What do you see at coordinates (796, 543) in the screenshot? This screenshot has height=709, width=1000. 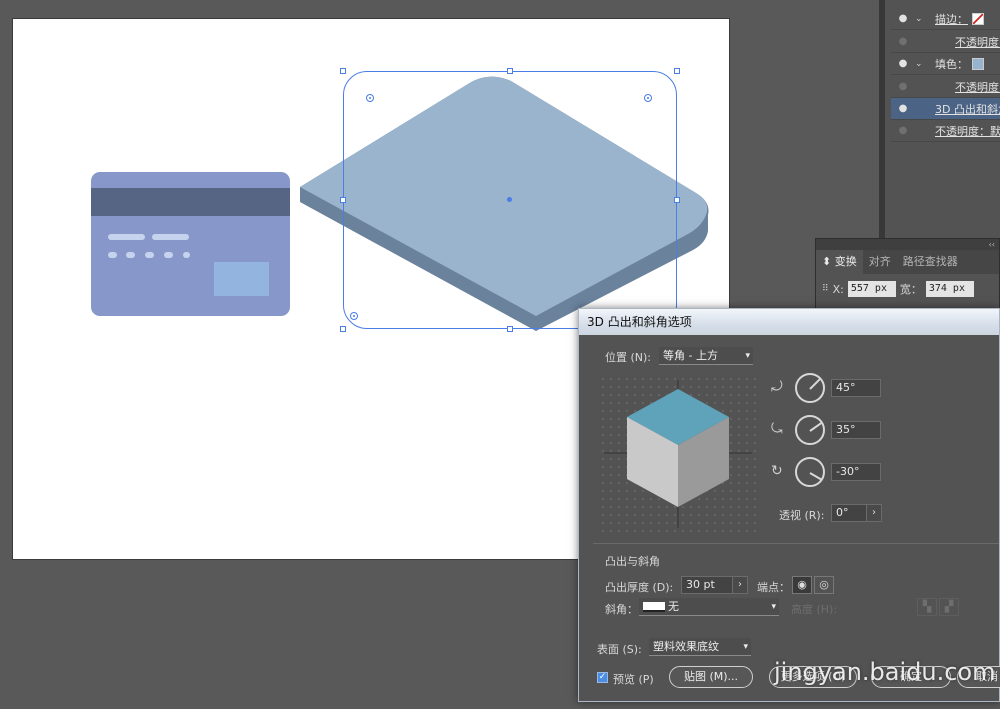 I see `section-divider` at bounding box center [796, 543].